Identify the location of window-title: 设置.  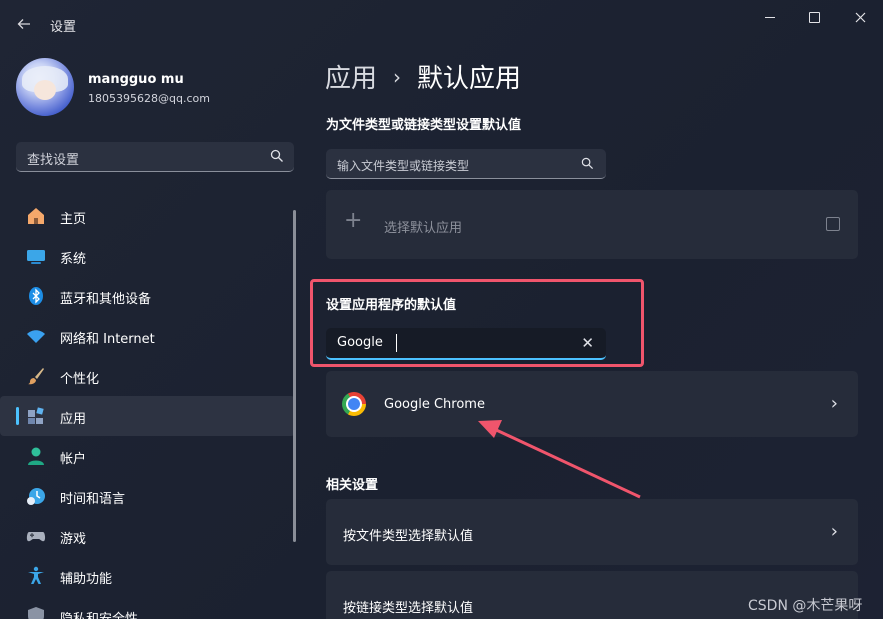
(63, 27).